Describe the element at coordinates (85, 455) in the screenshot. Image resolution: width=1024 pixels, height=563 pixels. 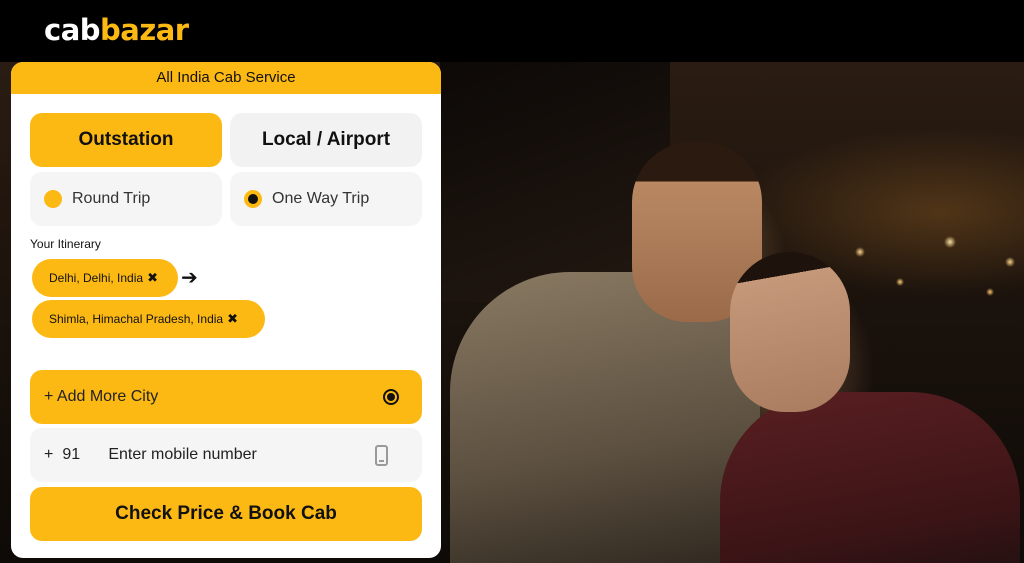
I see `country-code: 91` at that location.